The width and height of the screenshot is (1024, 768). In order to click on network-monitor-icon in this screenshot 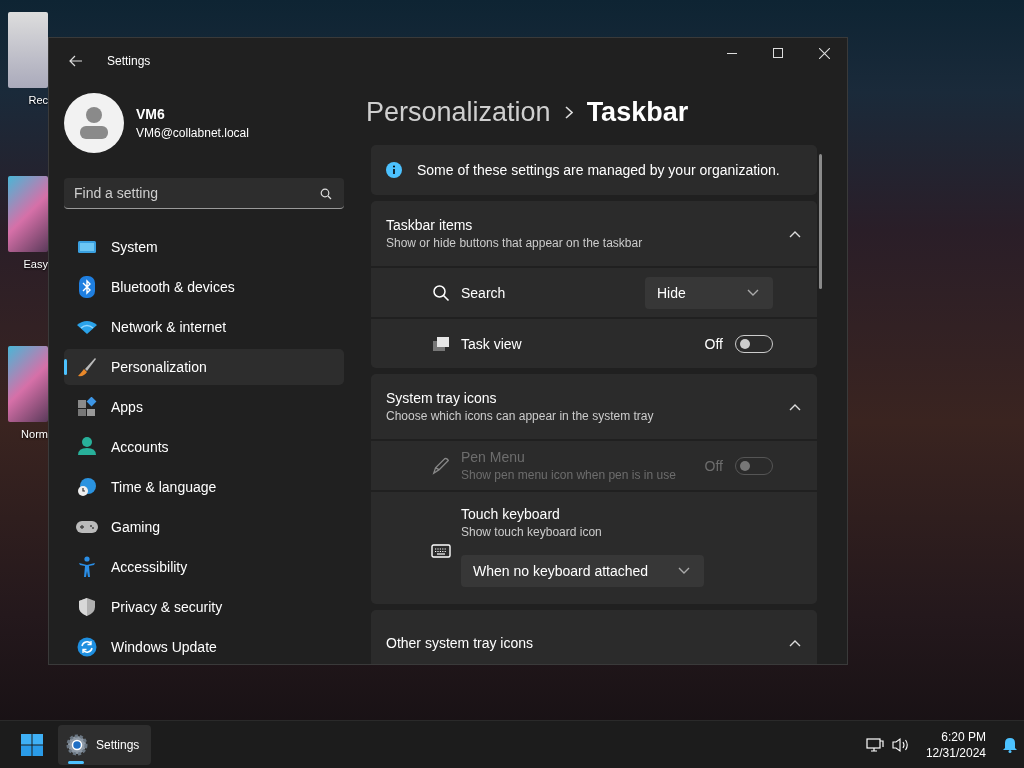, I will do `click(874, 744)`.